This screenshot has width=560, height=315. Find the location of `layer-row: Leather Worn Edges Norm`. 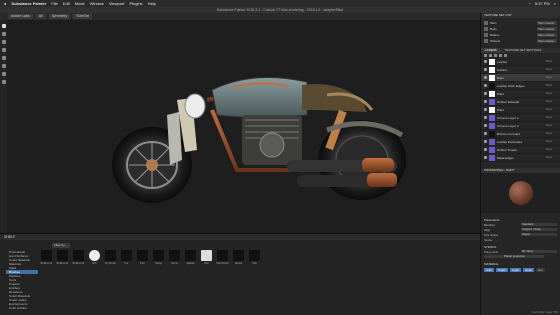

layer-row: Leather Worn Edges Norm is located at coordinates (520, 86).